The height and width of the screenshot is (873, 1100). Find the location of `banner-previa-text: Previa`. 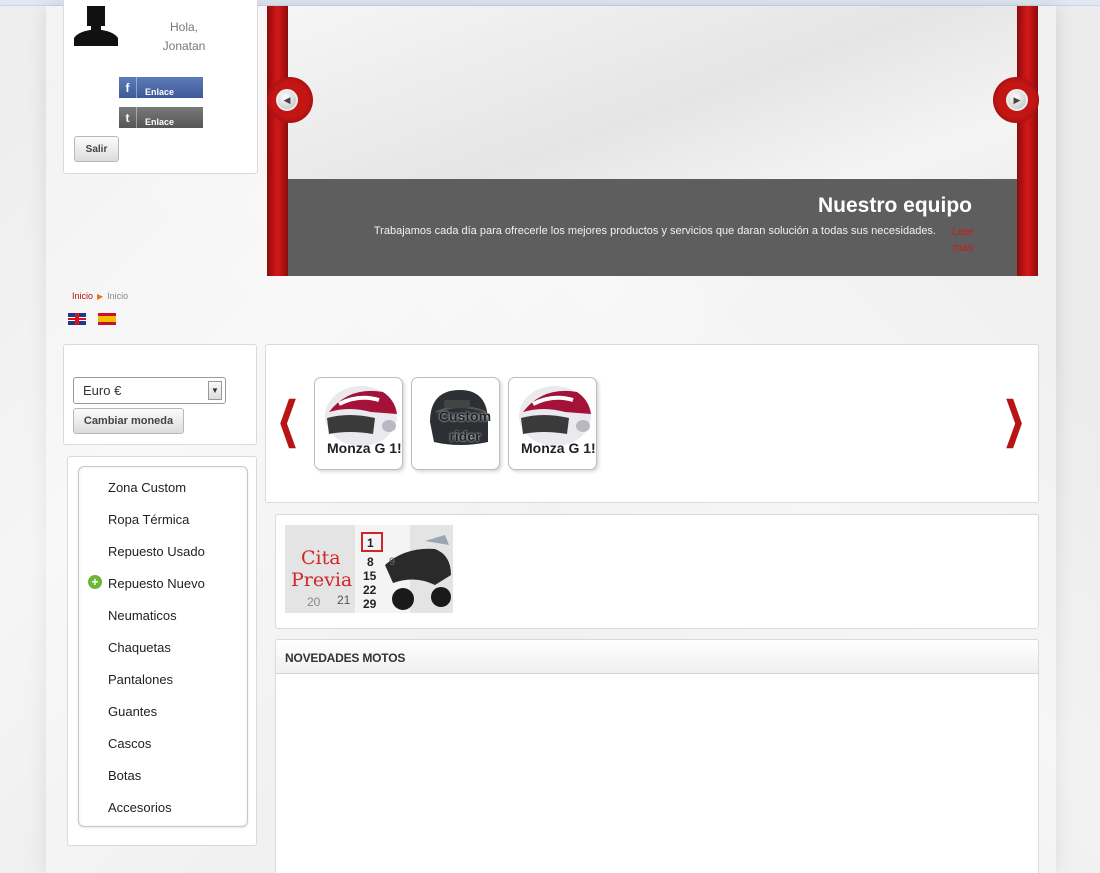

banner-previa-text: Previa is located at coordinates (322, 580).